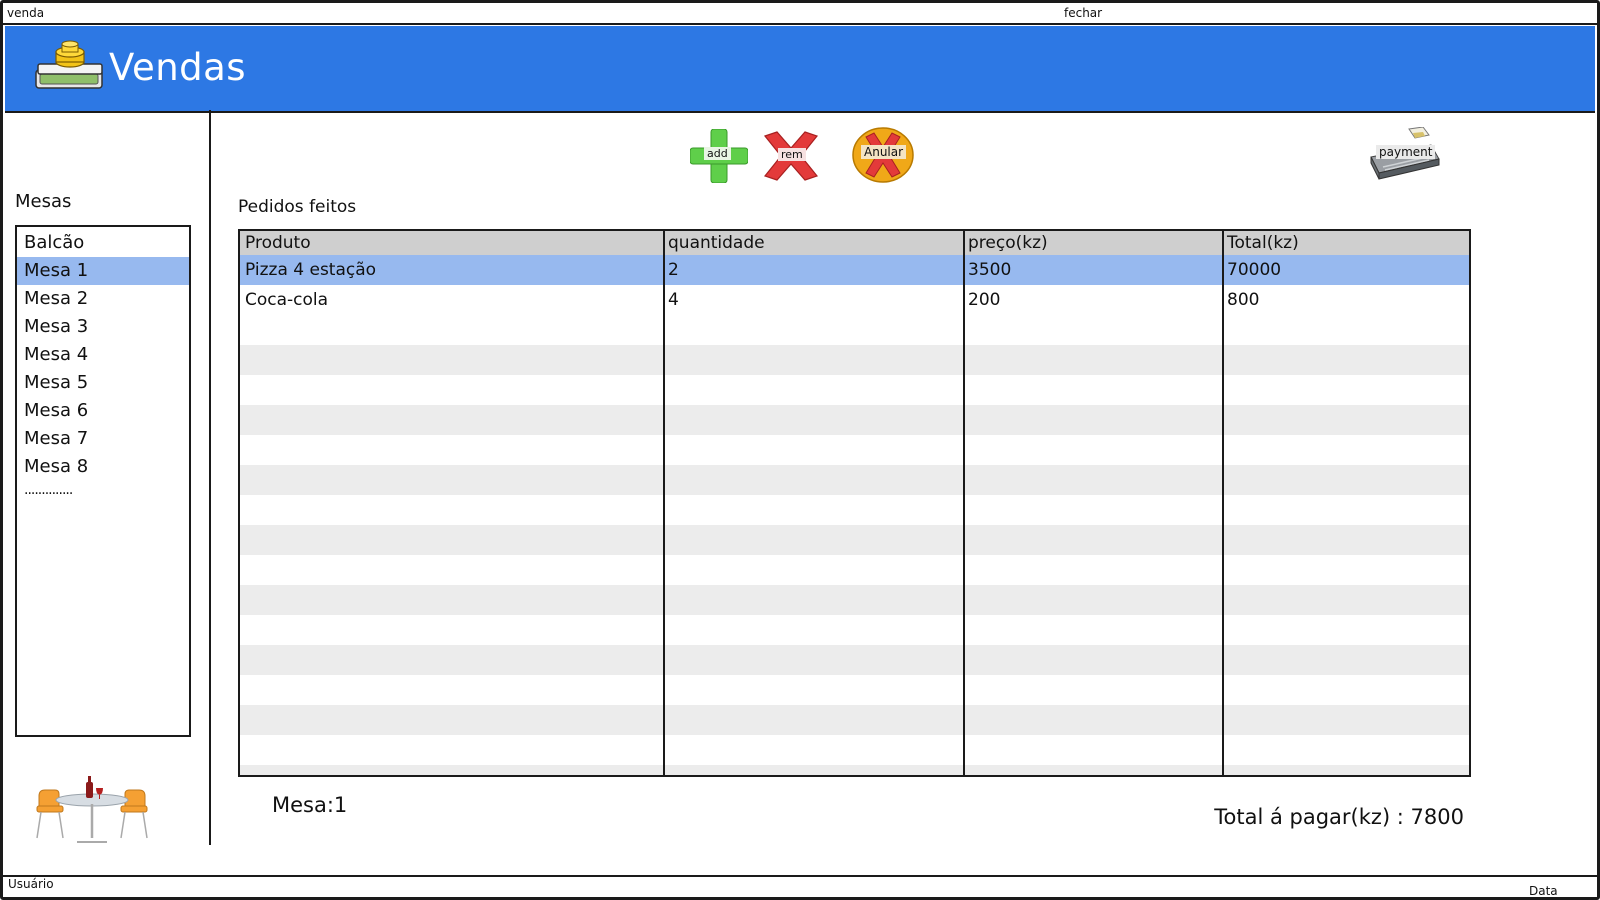  What do you see at coordinates (1543, 891) in the screenshot?
I see `date-label: Data` at bounding box center [1543, 891].